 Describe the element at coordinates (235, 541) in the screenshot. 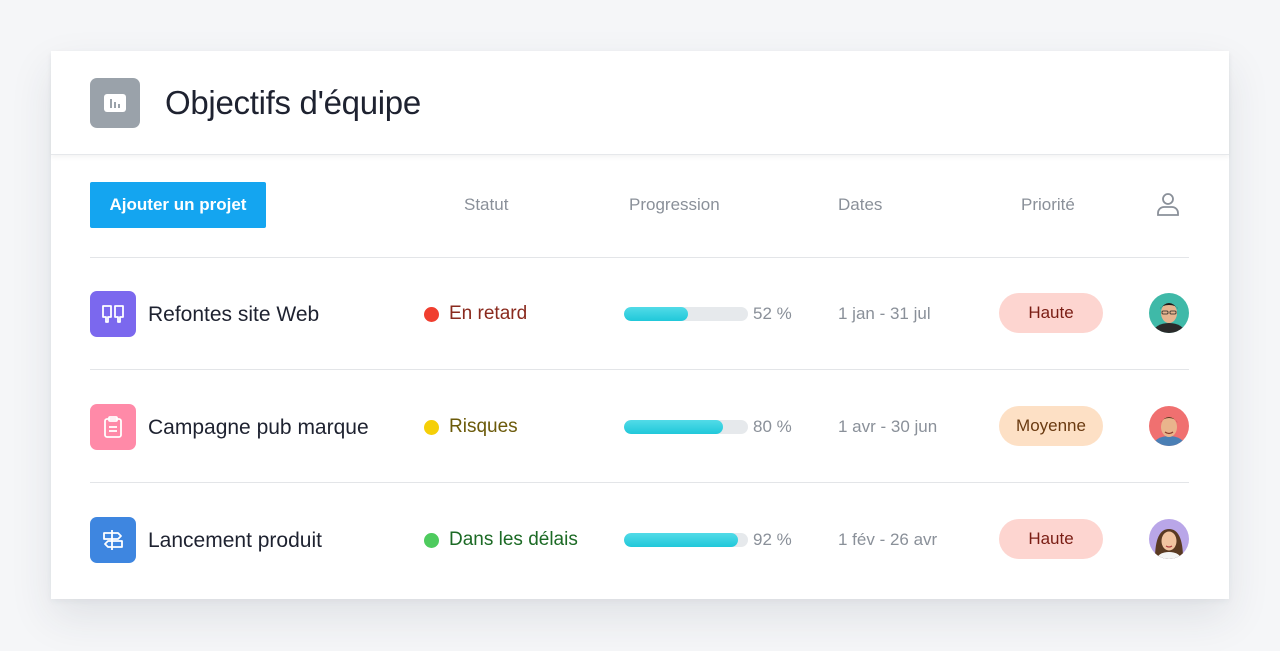

I see `project-name: Lancement produit` at that location.